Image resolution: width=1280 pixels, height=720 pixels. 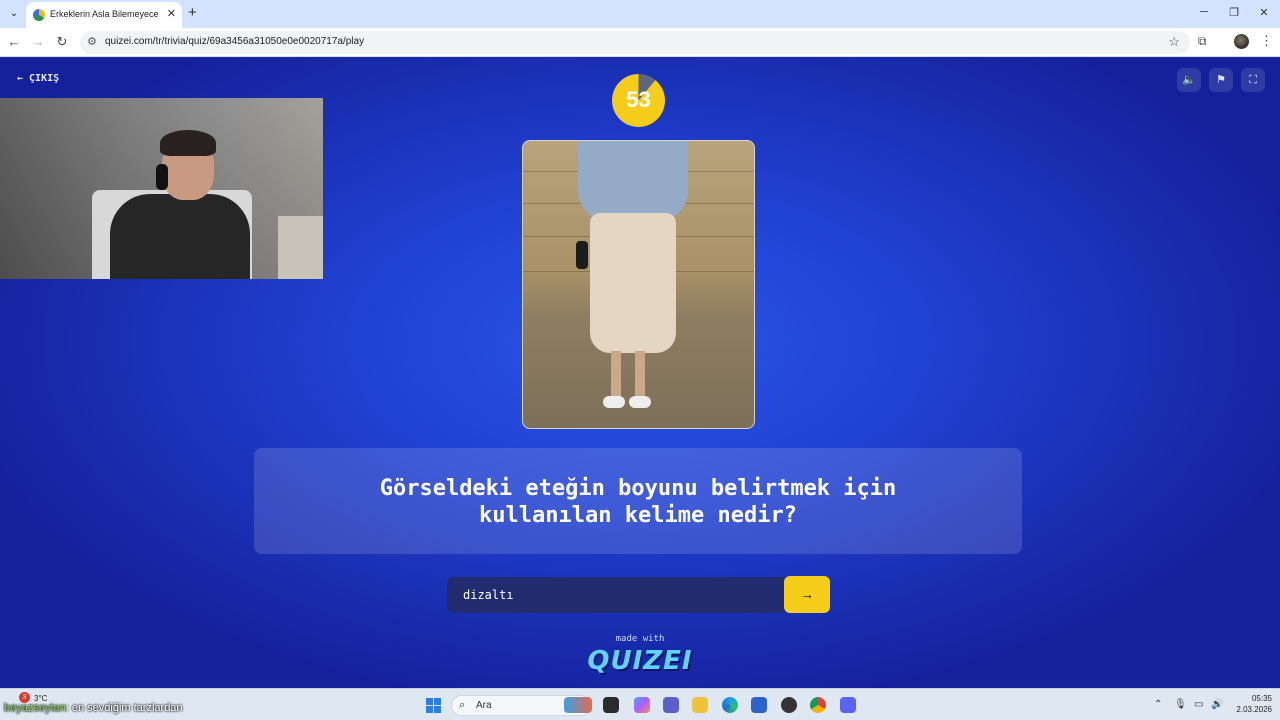 I want to click on site-info-icon: ⚙, so click(x=92, y=41).